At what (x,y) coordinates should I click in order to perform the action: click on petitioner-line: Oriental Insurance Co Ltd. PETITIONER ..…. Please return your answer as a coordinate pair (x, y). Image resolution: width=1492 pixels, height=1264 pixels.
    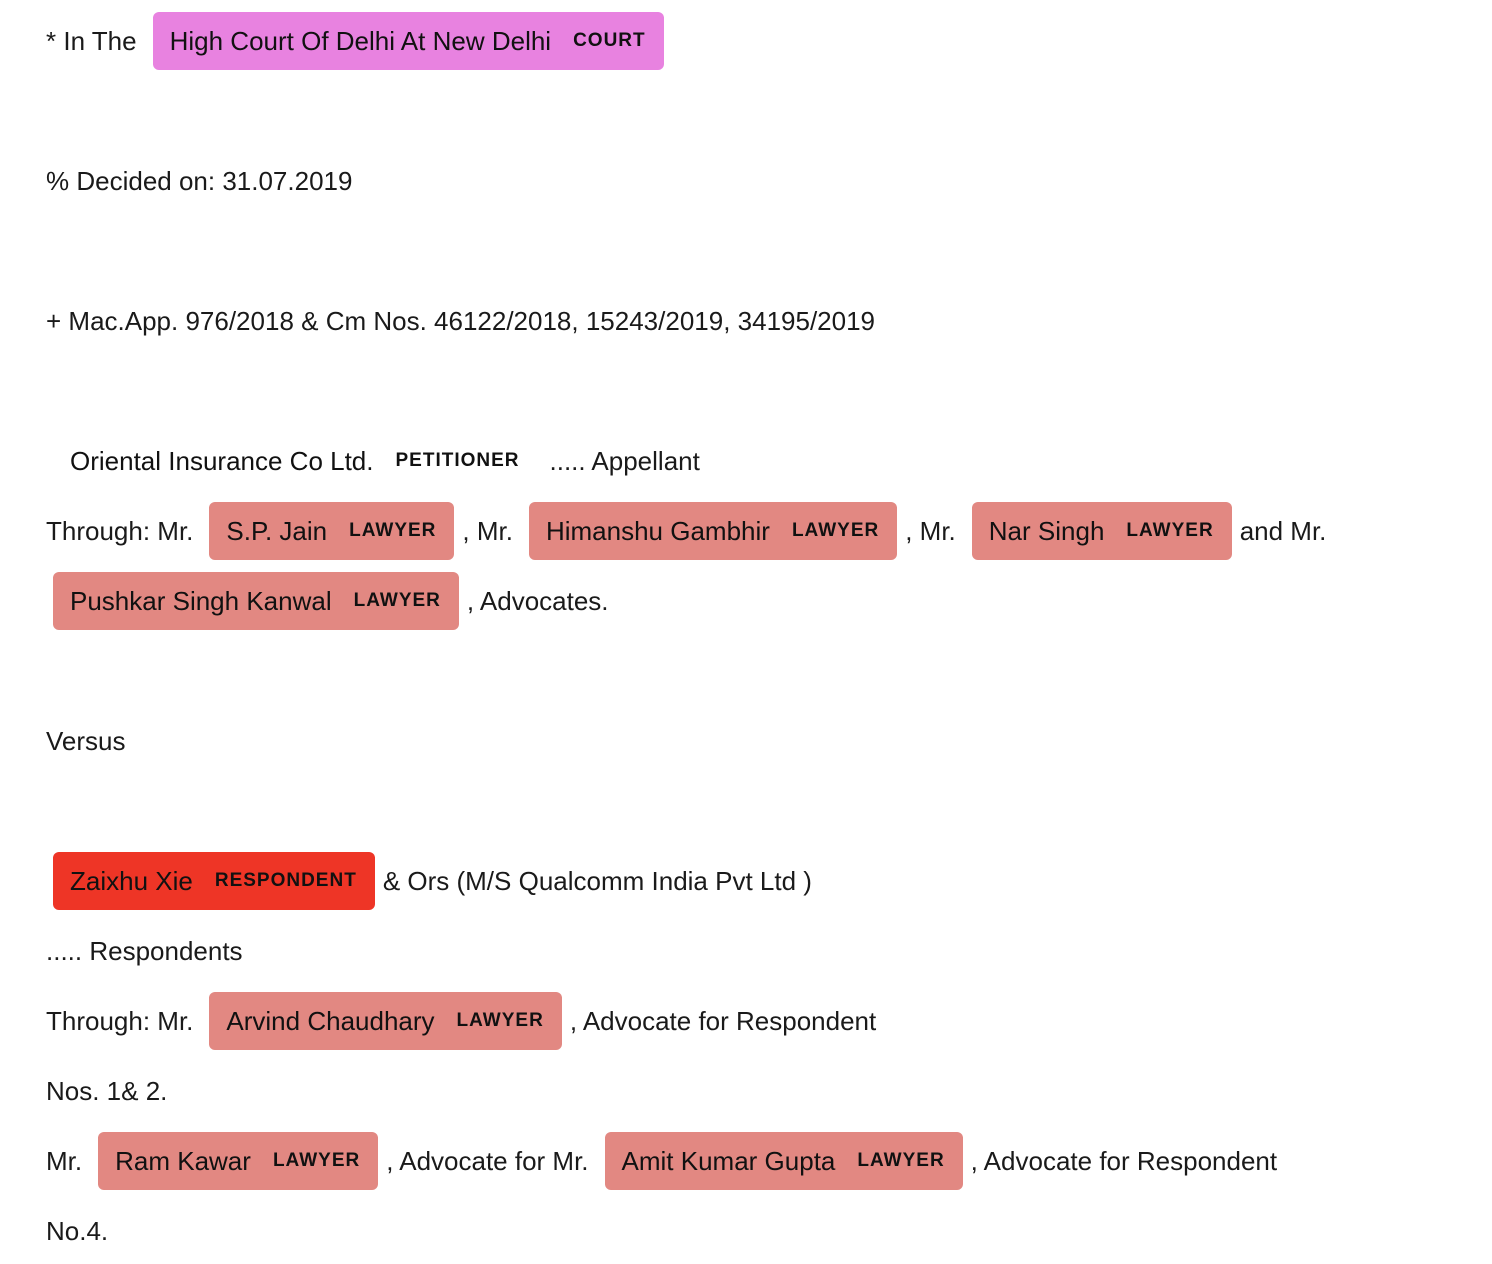
    Looking at the image, I should click on (373, 461).